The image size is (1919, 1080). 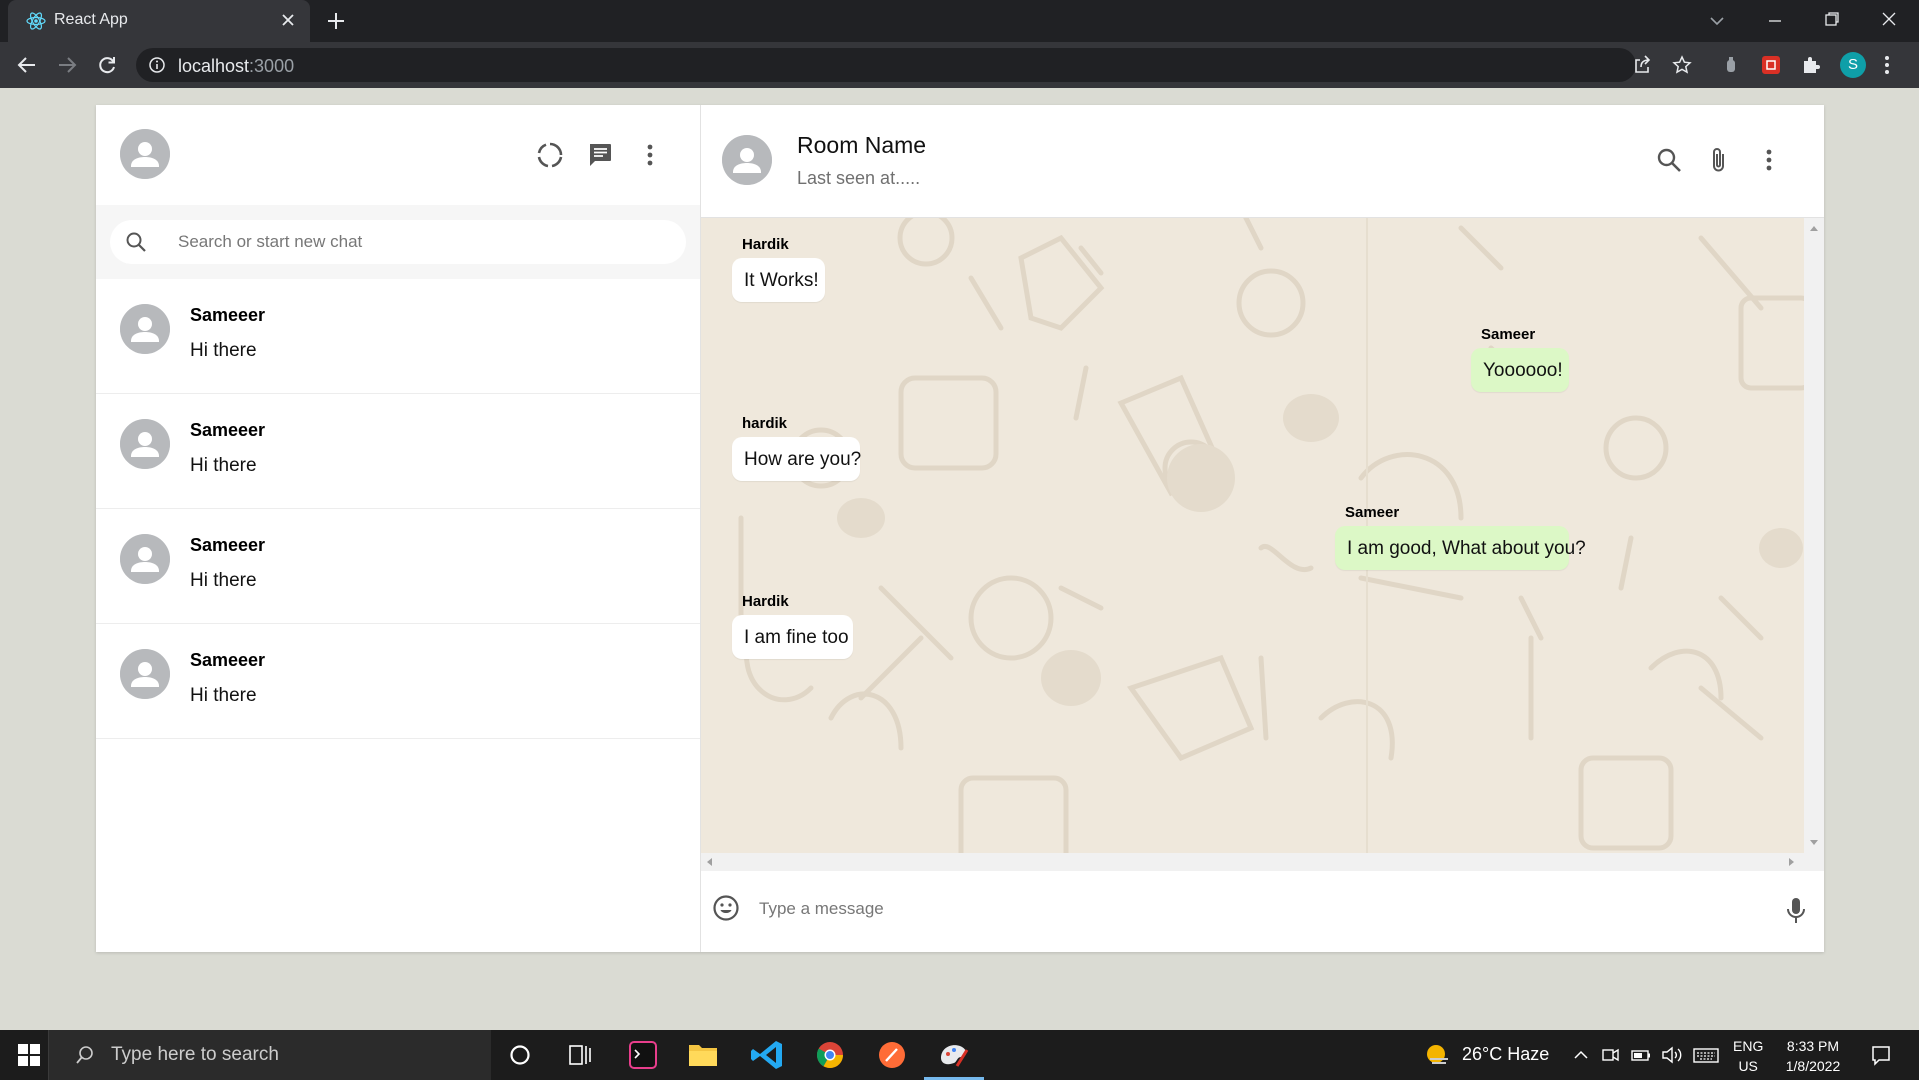 What do you see at coordinates (1505, 1054) in the screenshot?
I see `weather-text: 26°C Haze` at bounding box center [1505, 1054].